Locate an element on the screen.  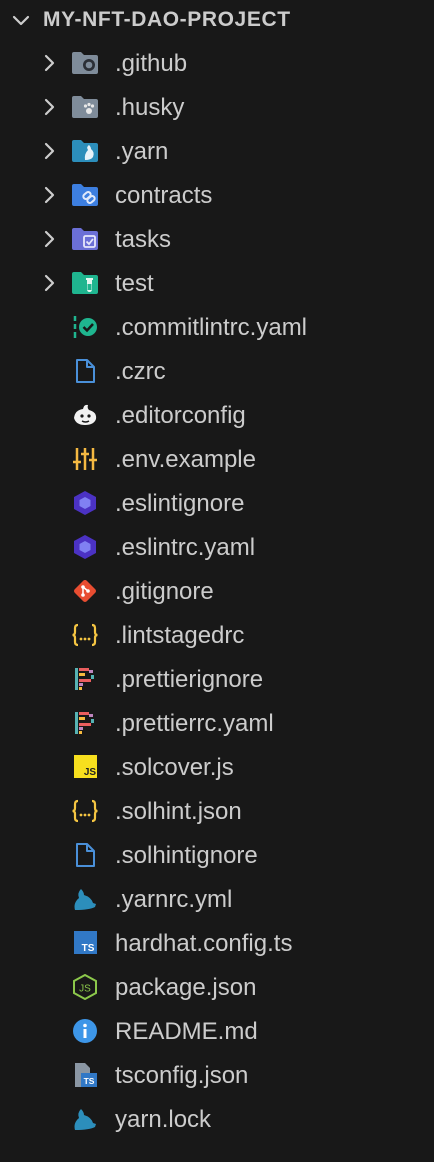
file-label: yarn.lock is located at coordinates (163, 1119).